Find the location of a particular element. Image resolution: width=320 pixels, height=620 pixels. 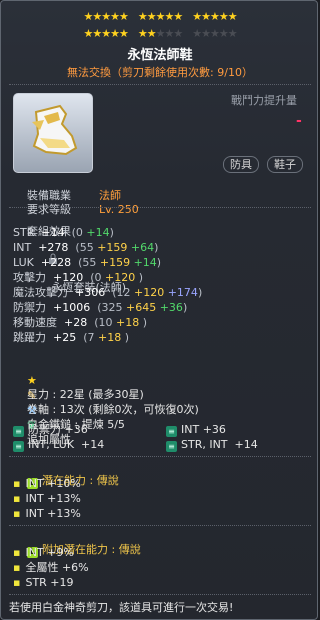

stat-base: (325 is located at coordinates (111, 307).